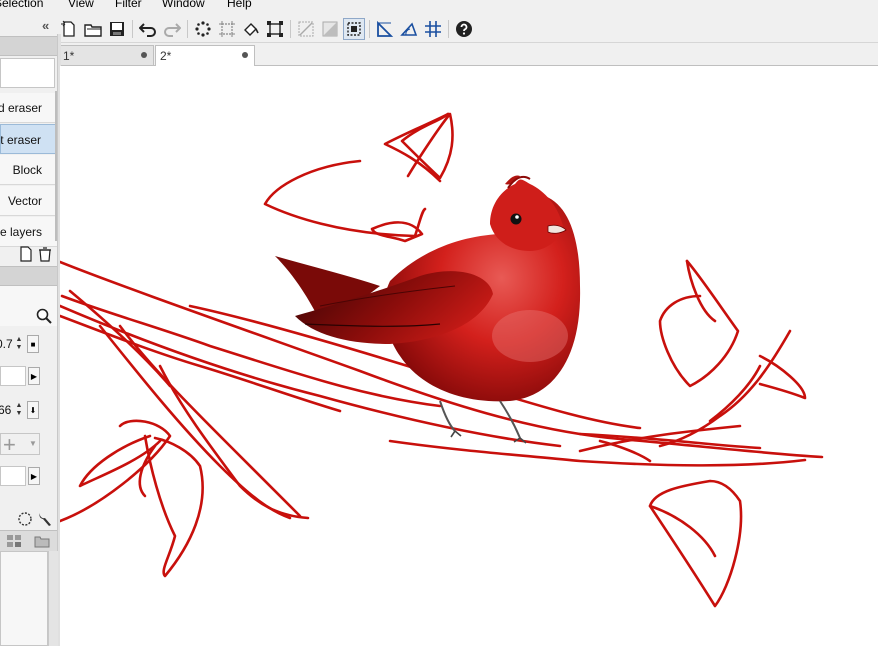 The image size is (878, 646). Describe the element at coordinates (106, 55) in the screenshot. I see `tab-canvas-1: 1*` at that location.